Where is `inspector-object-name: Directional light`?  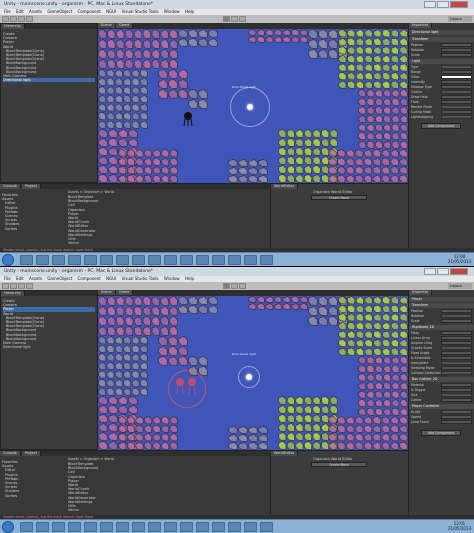 inspector-object-name: Directional light is located at coordinates (441, 32).